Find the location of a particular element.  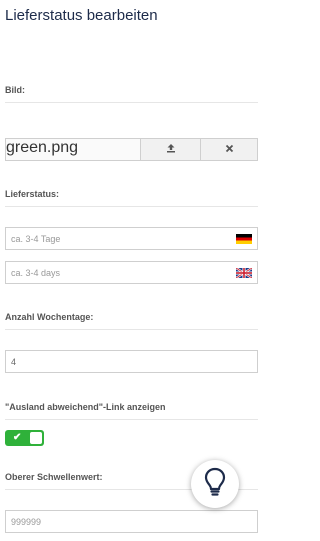

delivery-status-en-input: ca. 3-4 days is located at coordinates (131, 272).